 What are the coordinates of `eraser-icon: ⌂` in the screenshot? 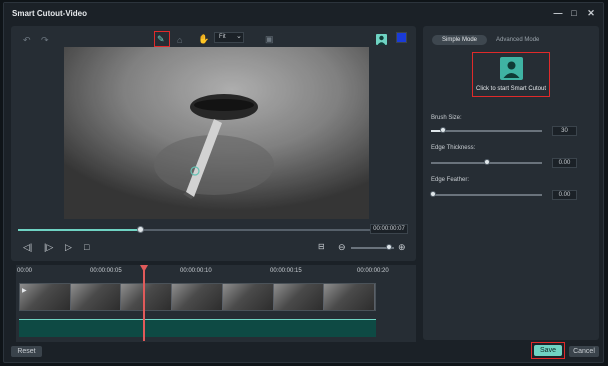 It's located at (179, 40).